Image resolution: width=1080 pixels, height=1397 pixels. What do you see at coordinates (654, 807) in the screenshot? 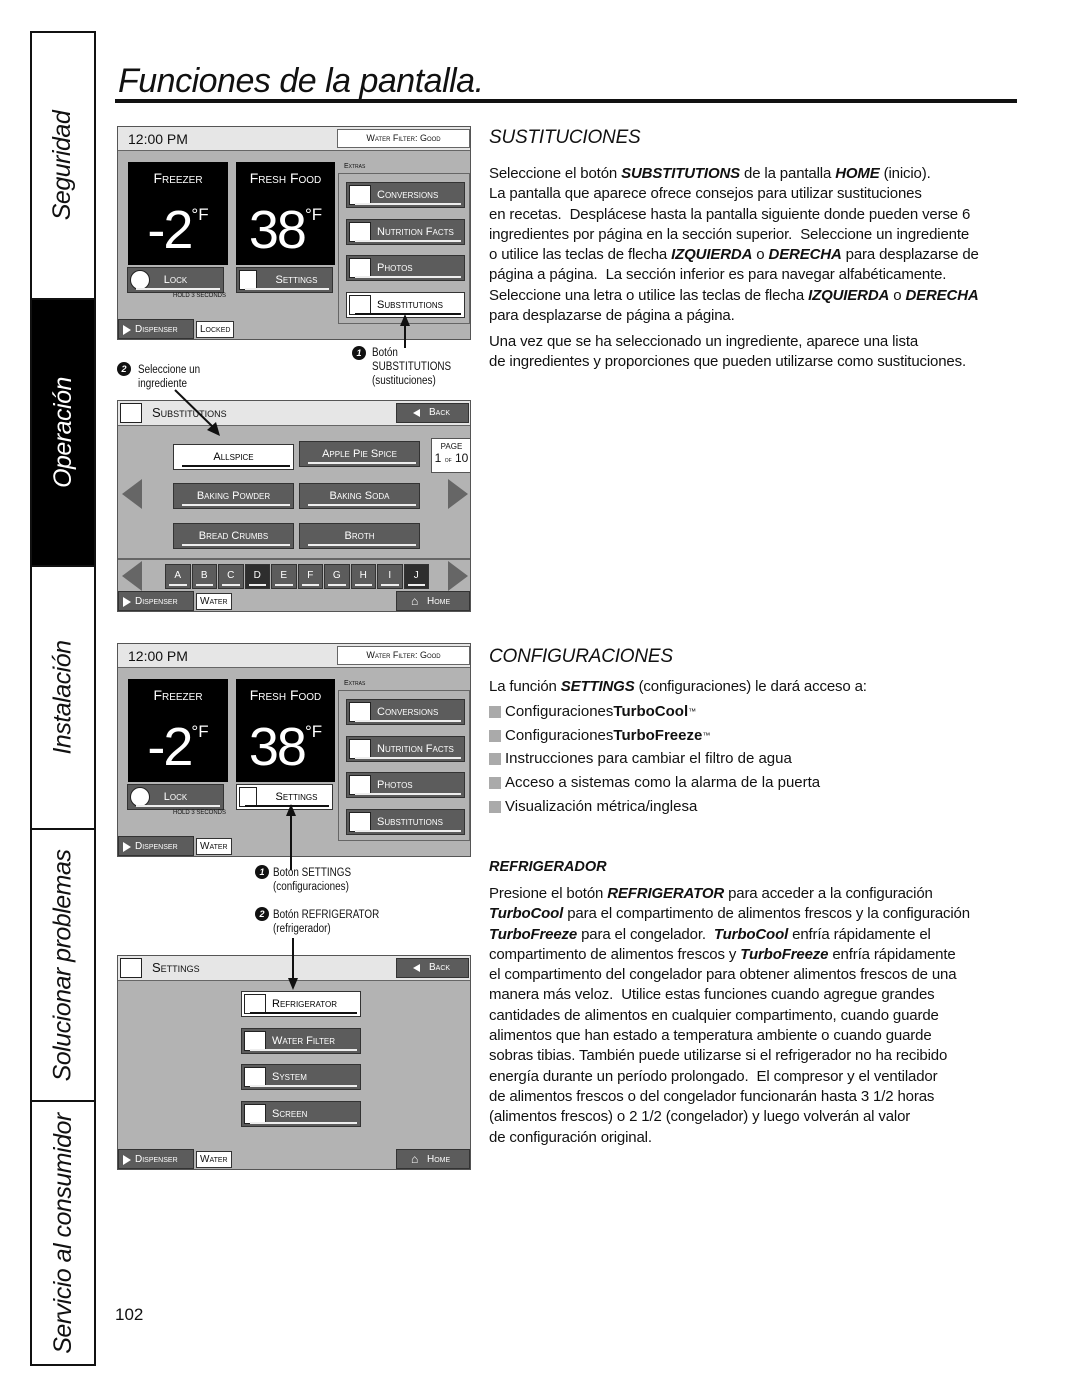
I see `list-item: Visualización métrica/inglesa` at bounding box center [654, 807].